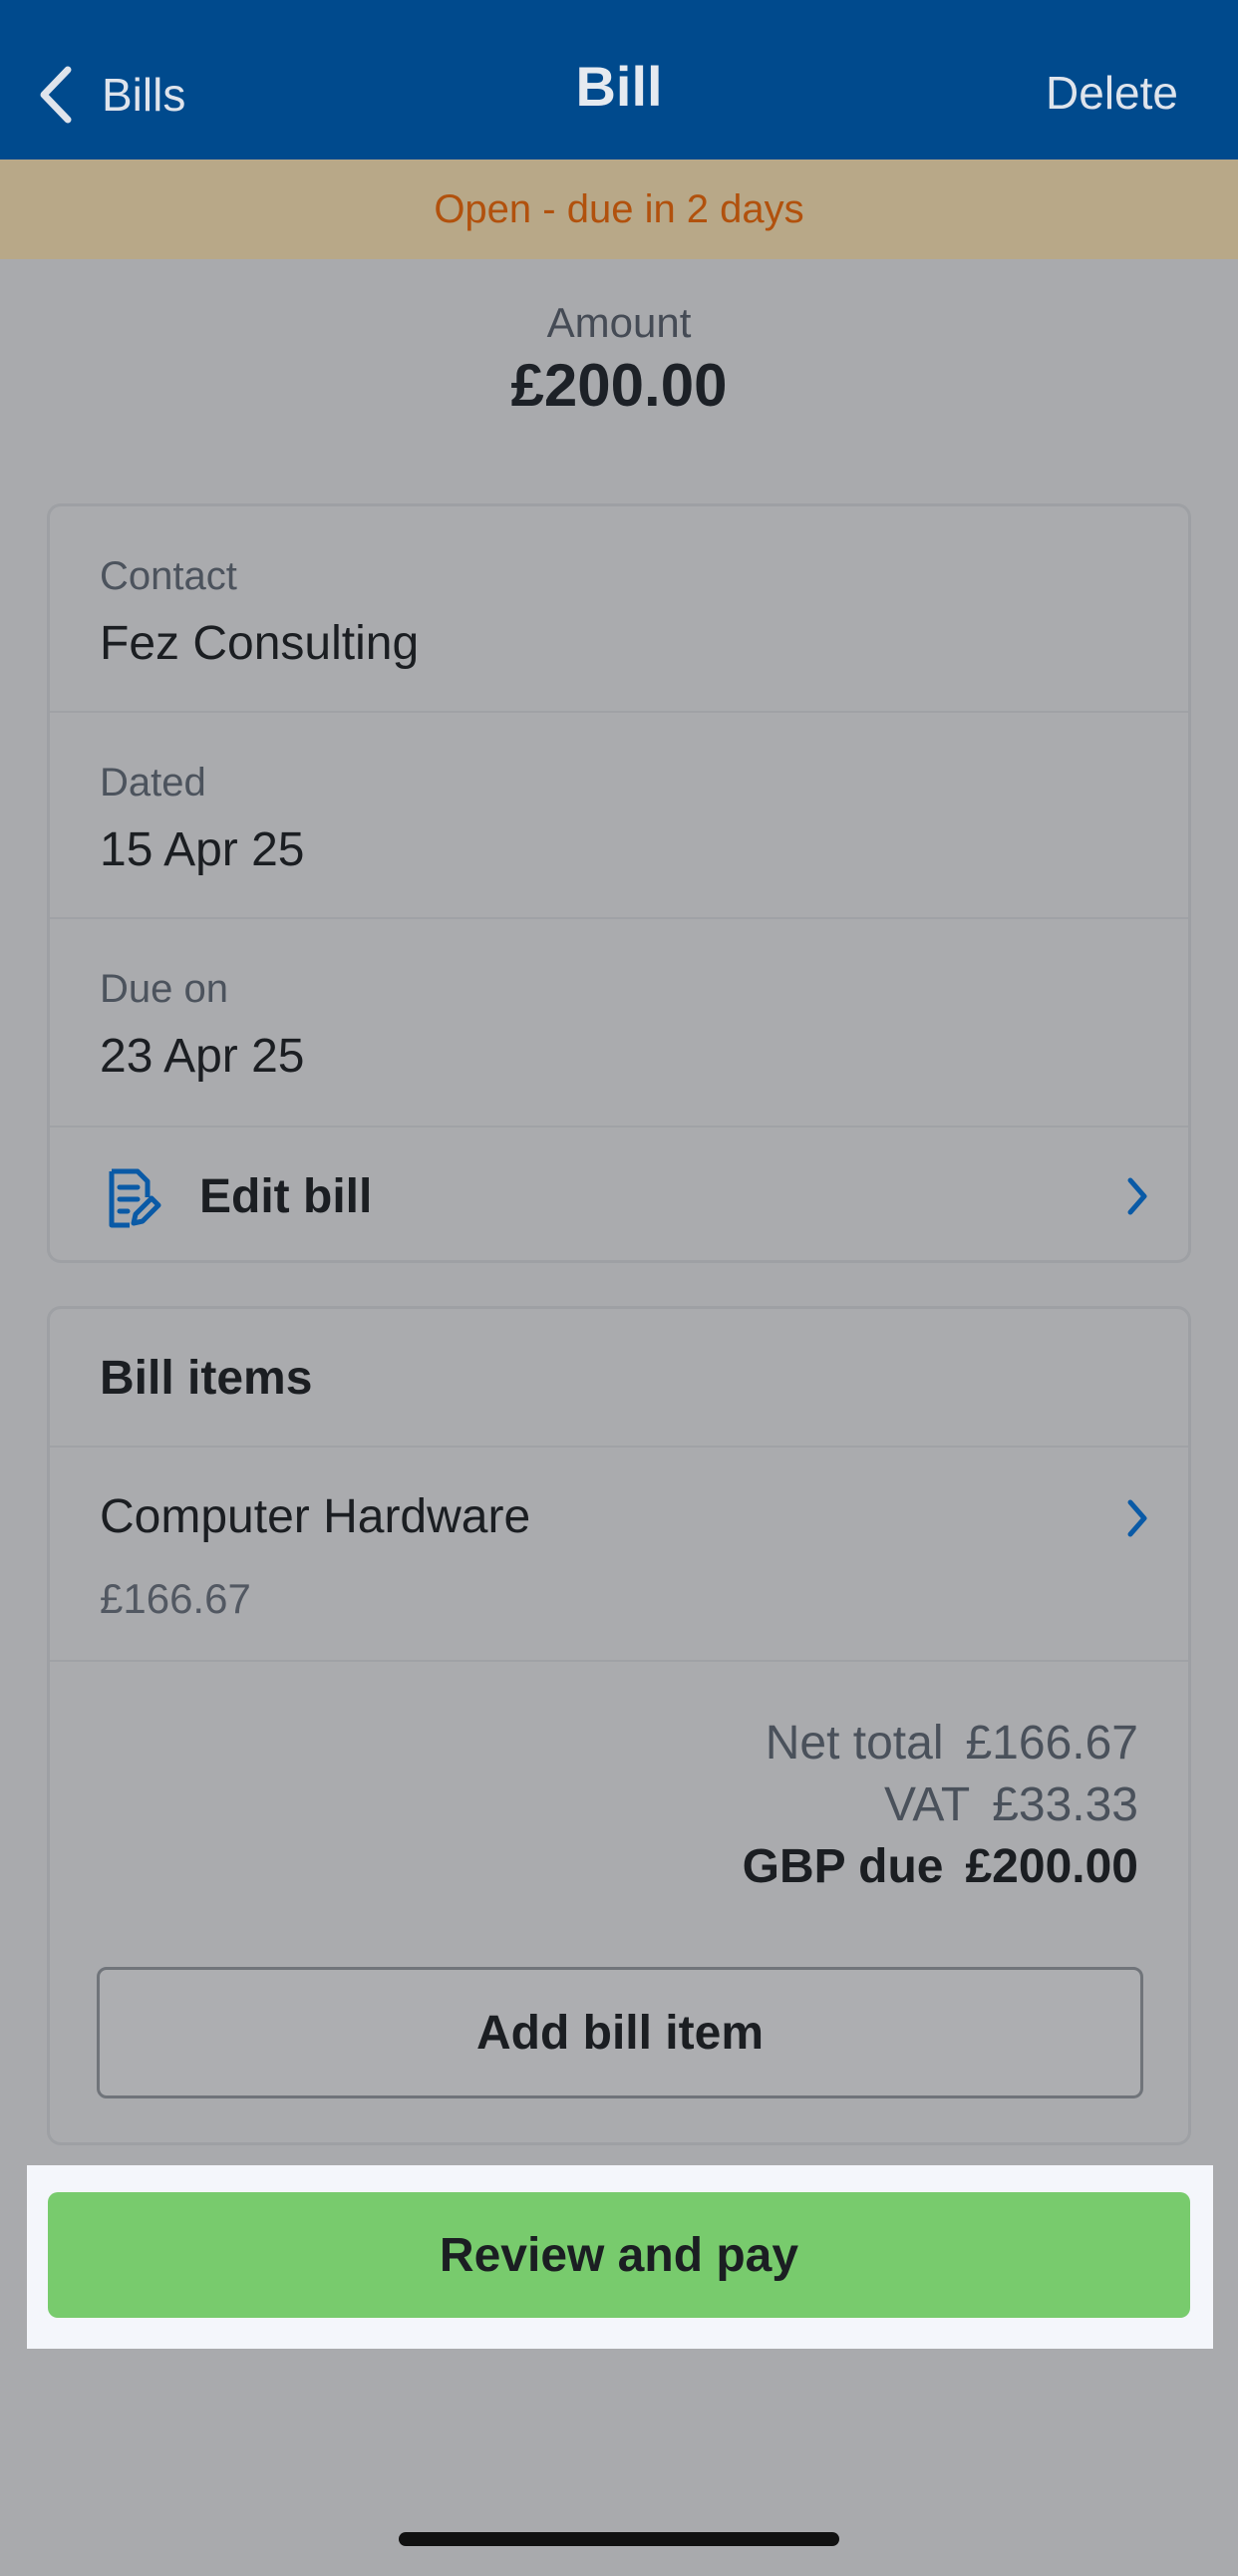 Image resolution: width=1238 pixels, height=2576 pixels. Describe the element at coordinates (175, 1598) in the screenshot. I see `bill-item-price: £166.67` at that location.